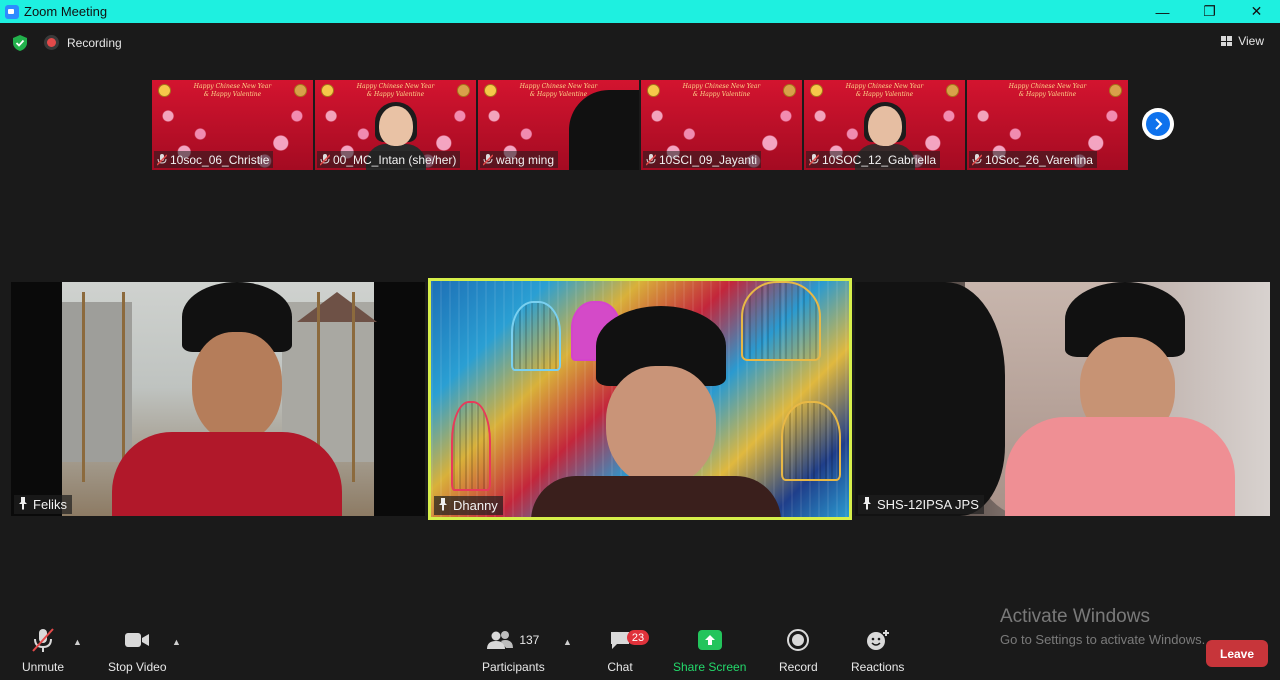  I want to click on stop-video-button: Stop Video, so click(137, 649).